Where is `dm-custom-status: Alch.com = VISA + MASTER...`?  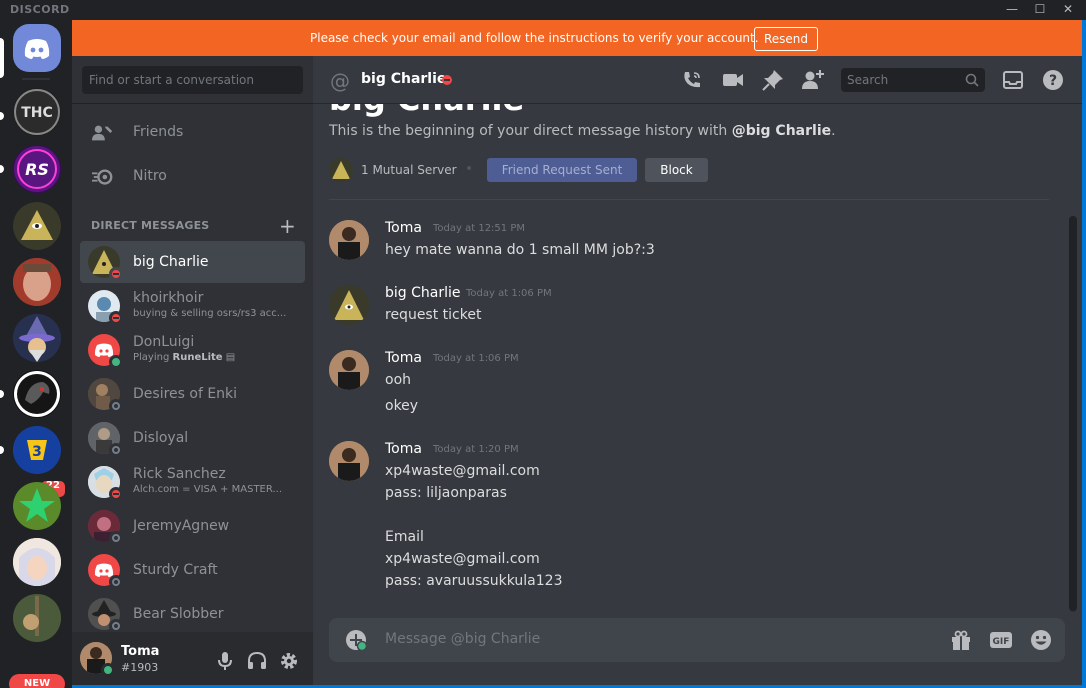
dm-custom-status: Alch.com = VISA + MASTER... is located at coordinates (207, 489).